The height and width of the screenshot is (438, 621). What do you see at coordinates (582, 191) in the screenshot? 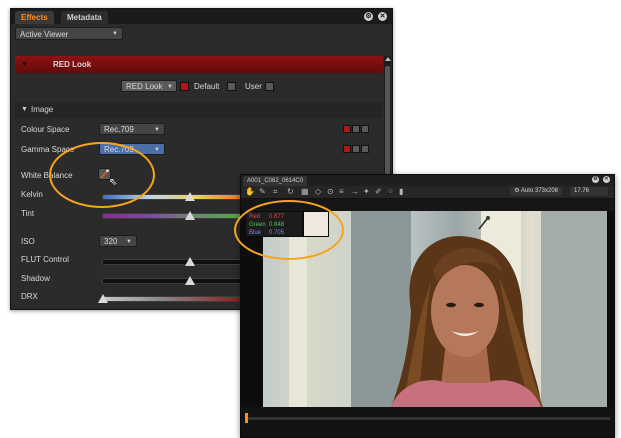
I see `fps-value: 17.76` at bounding box center [582, 191].